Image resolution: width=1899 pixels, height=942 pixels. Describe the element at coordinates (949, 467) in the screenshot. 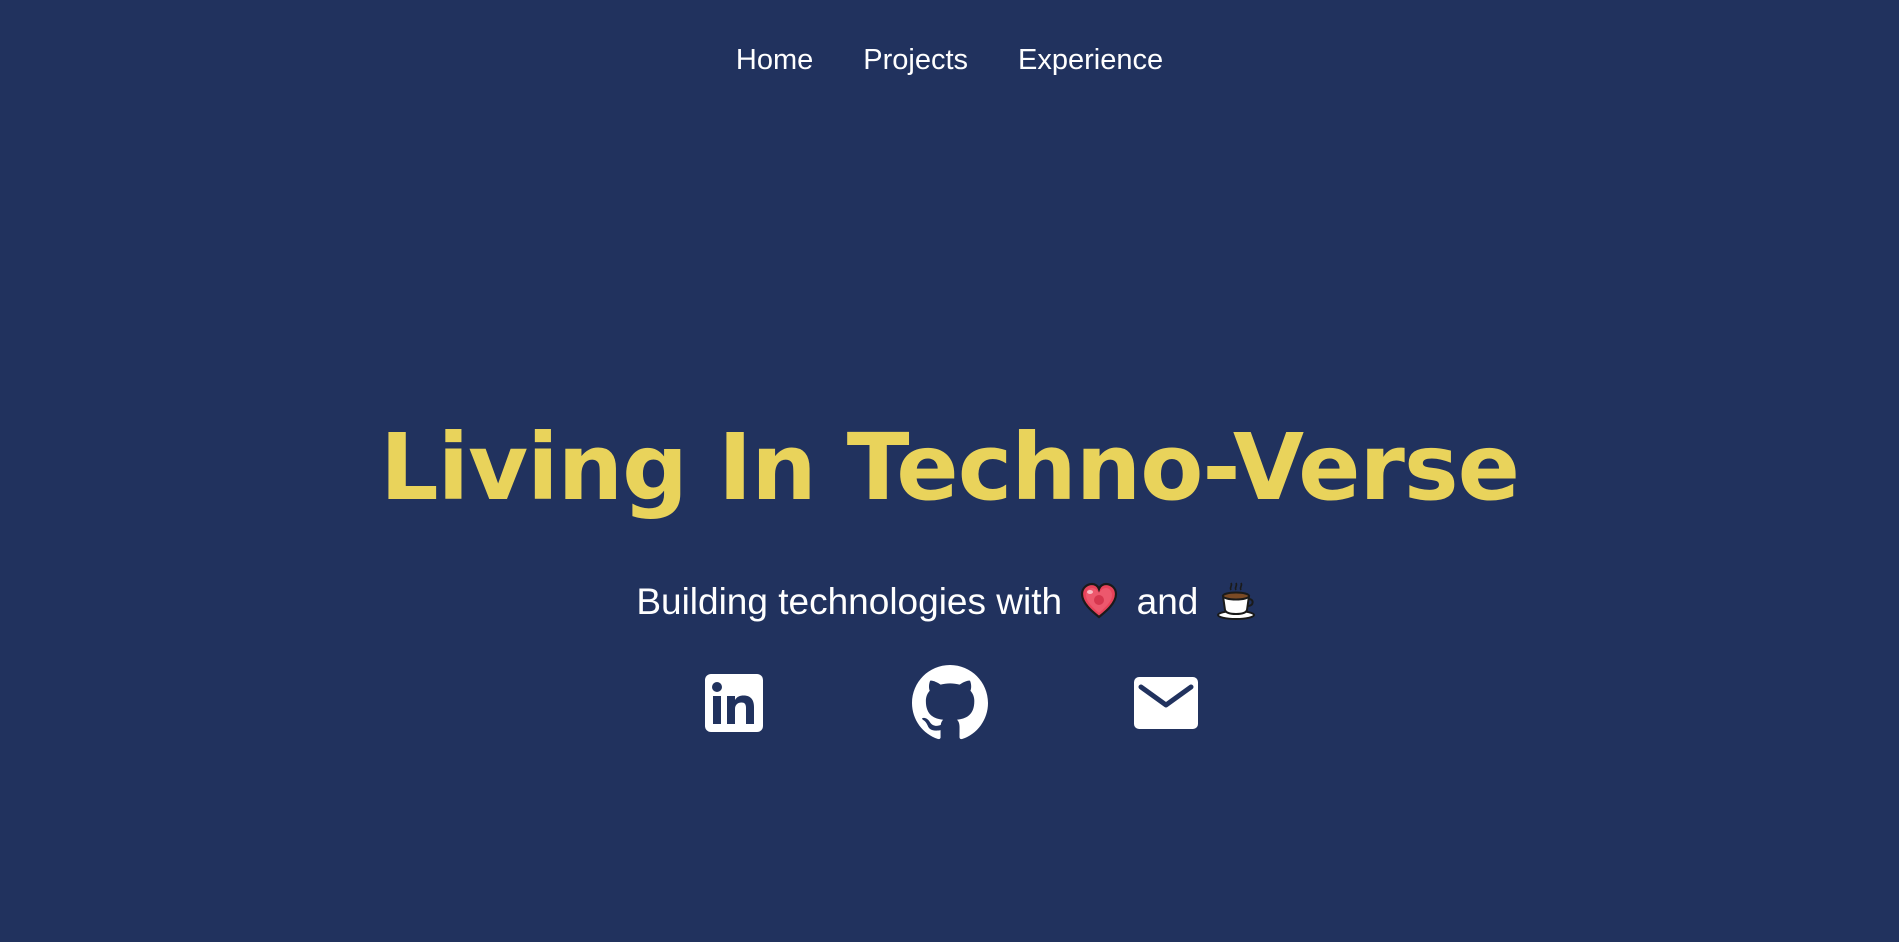

I see `hero-title: Living In Techno-Verse` at that location.